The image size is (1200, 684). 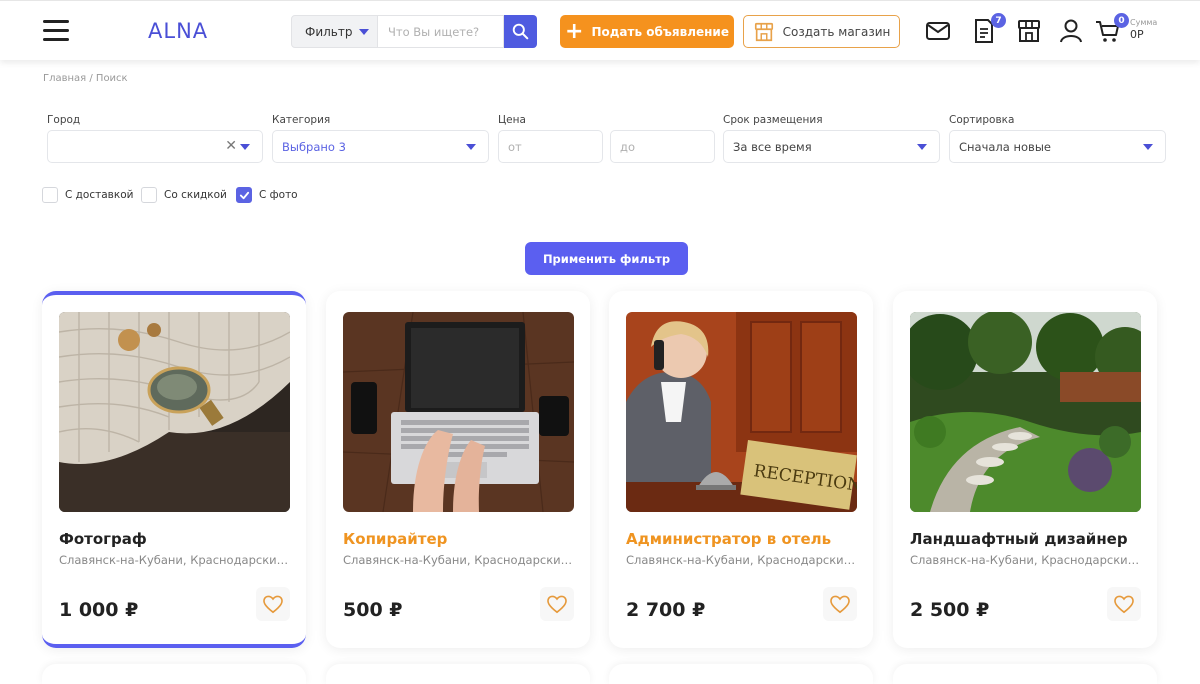 What do you see at coordinates (314, 146) in the screenshot?
I see `category-value: Выбрано 3` at bounding box center [314, 146].